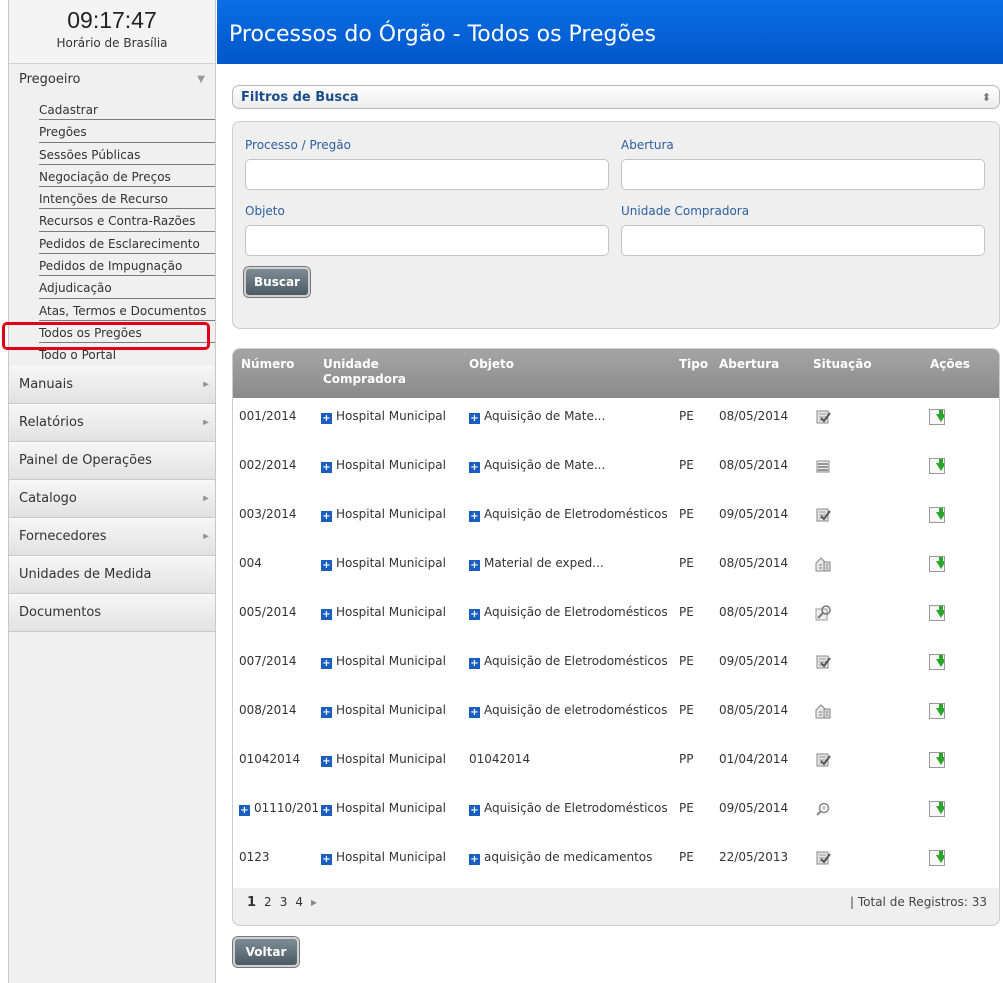 This screenshot has height=983, width=1003. I want to click on cell-numero-text: 01110/201, so click(287, 808).